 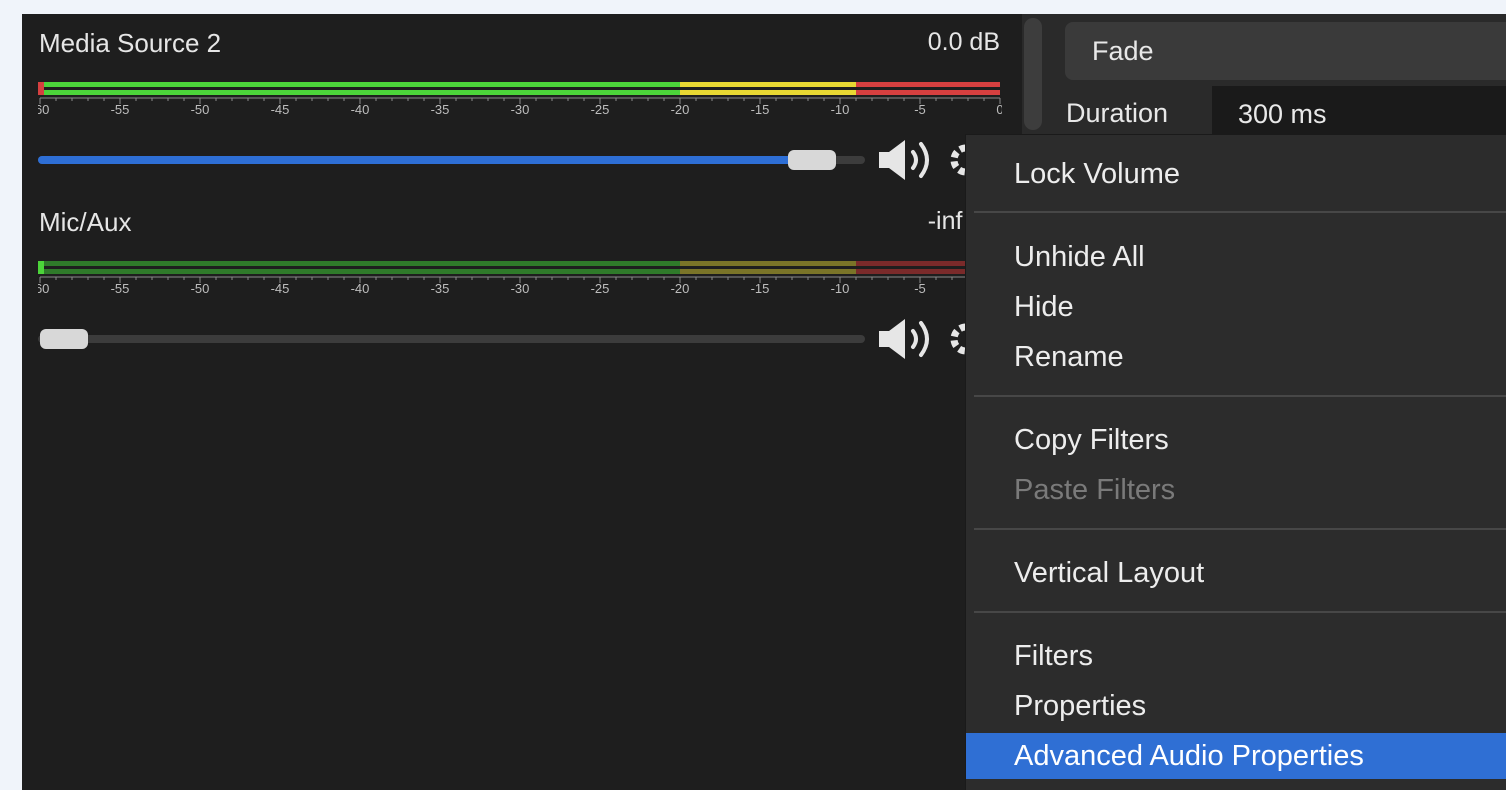 I want to click on menu-item-unhide-all: Unhide All, so click(x=1236, y=257).